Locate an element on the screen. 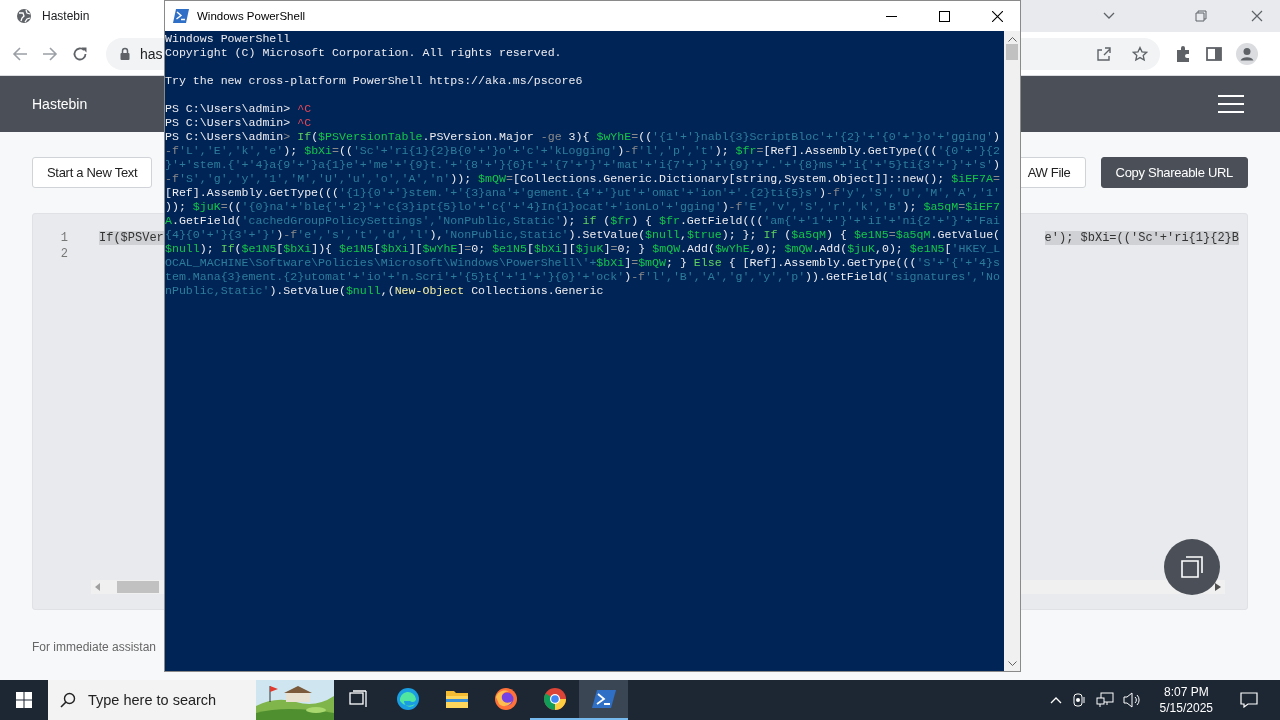 The height and width of the screenshot is (720, 1280). toolbar-button: Start a New Text is located at coordinates (92, 172).